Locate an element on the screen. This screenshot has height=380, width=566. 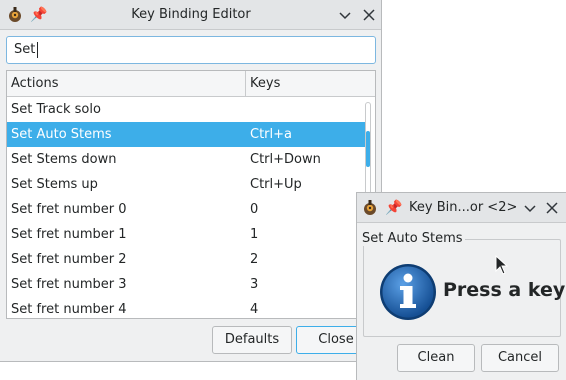
action-cell: Set fret number 0 is located at coordinates (69, 209).